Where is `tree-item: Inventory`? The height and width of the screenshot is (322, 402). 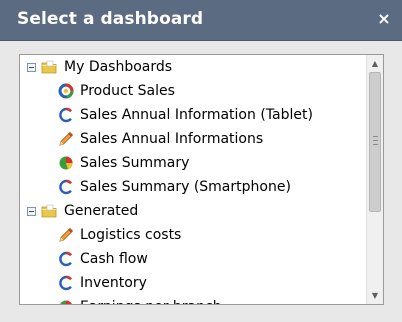 tree-item: Inventory is located at coordinates (102, 283).